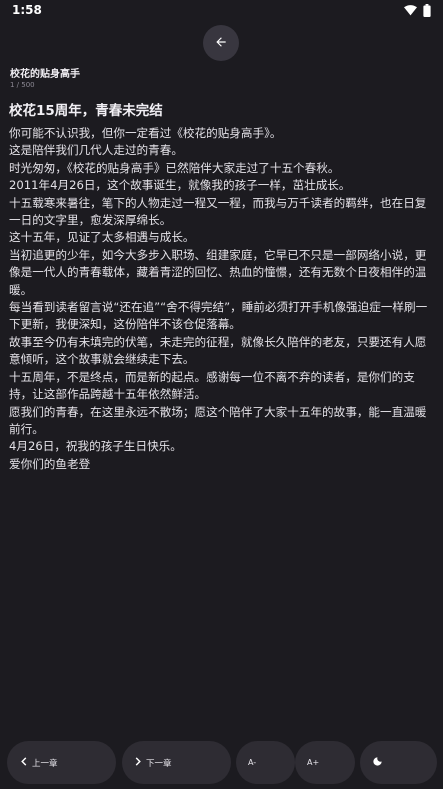 The width and height of the screenshot is (443, 789). I want to click on moon-icon, so click(377, 763).